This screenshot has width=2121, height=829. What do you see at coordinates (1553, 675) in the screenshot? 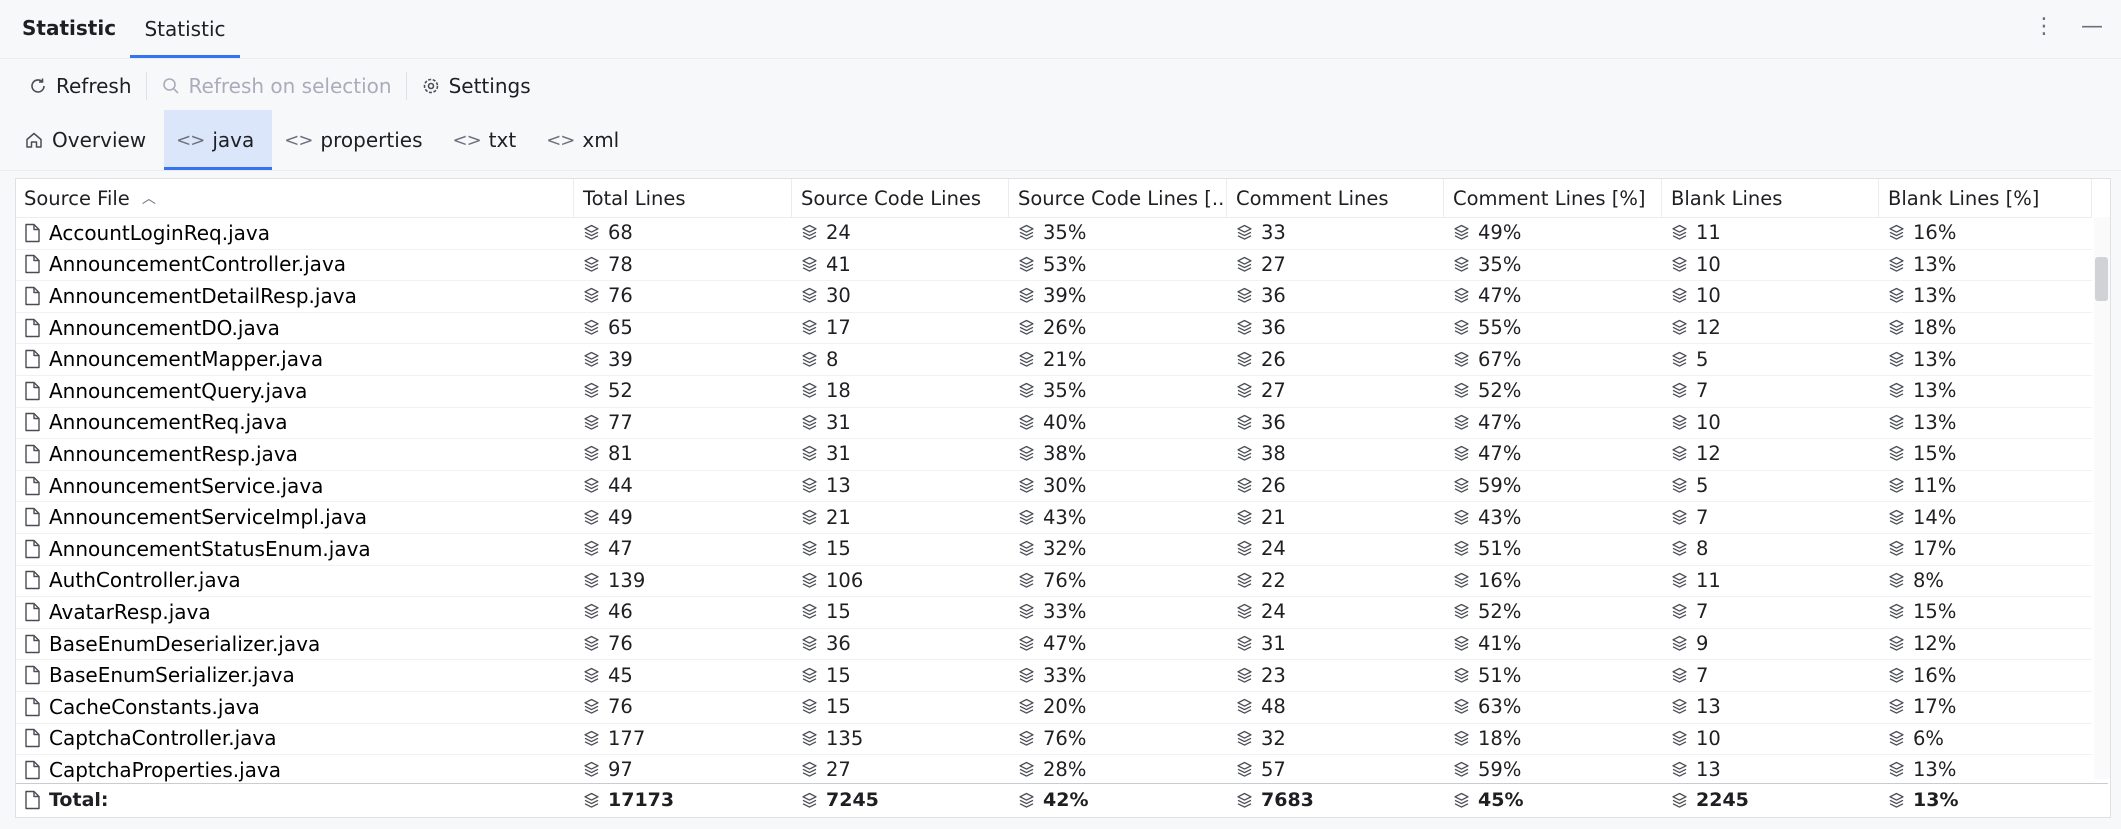
I see `cell-comment-lines-percent: 51%` at bounding box center [1553, 675].